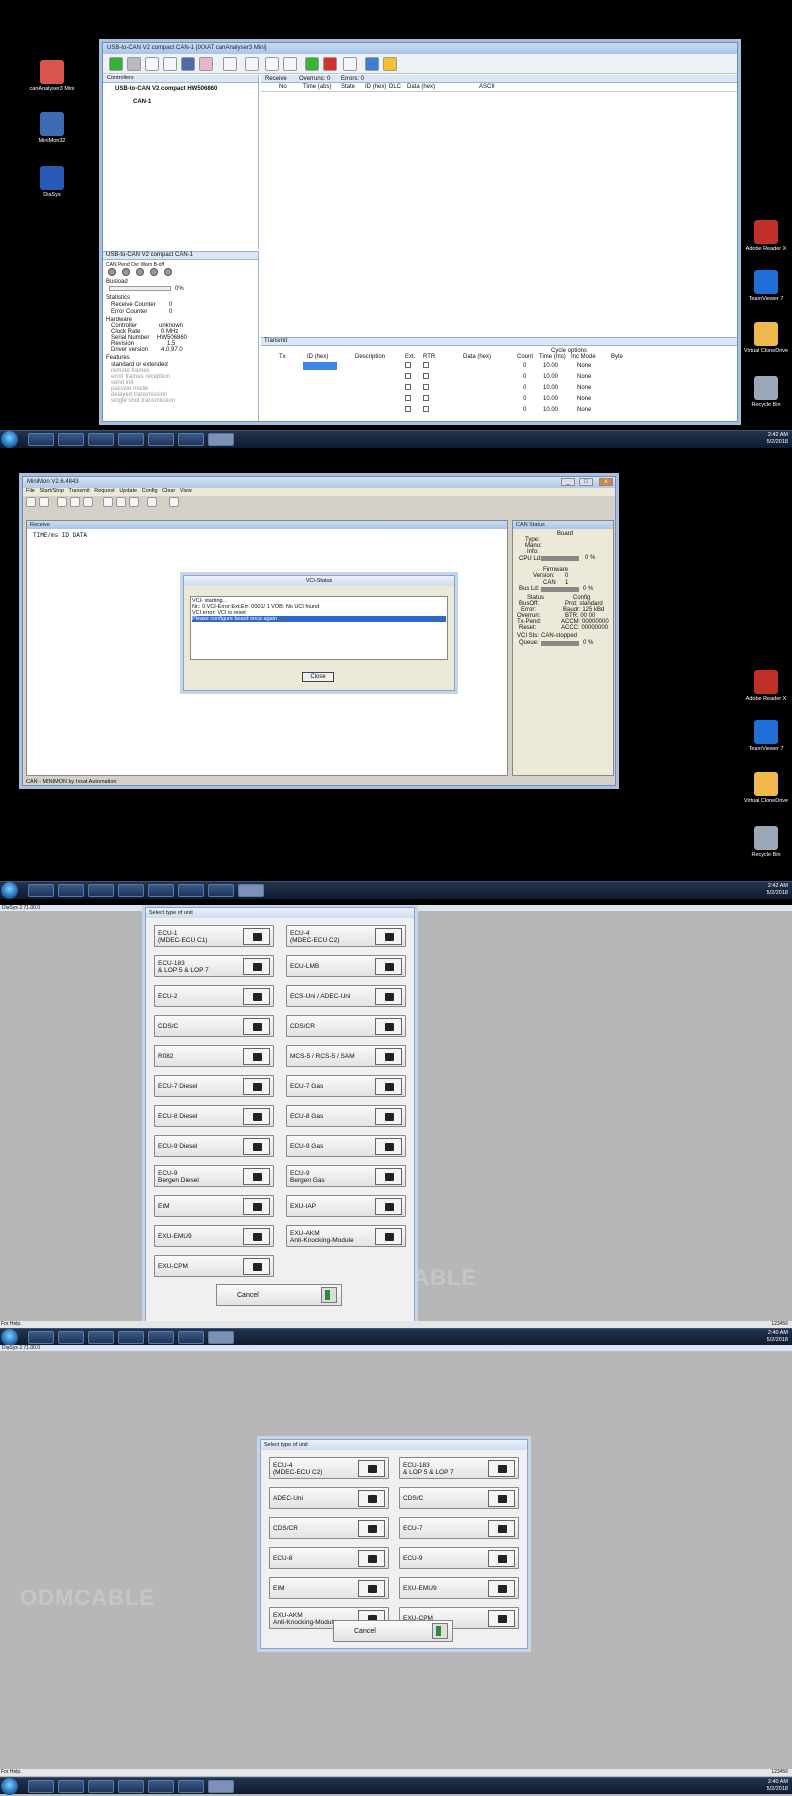  I want to click on tx-col-byte: Byte, so click(617, 357).